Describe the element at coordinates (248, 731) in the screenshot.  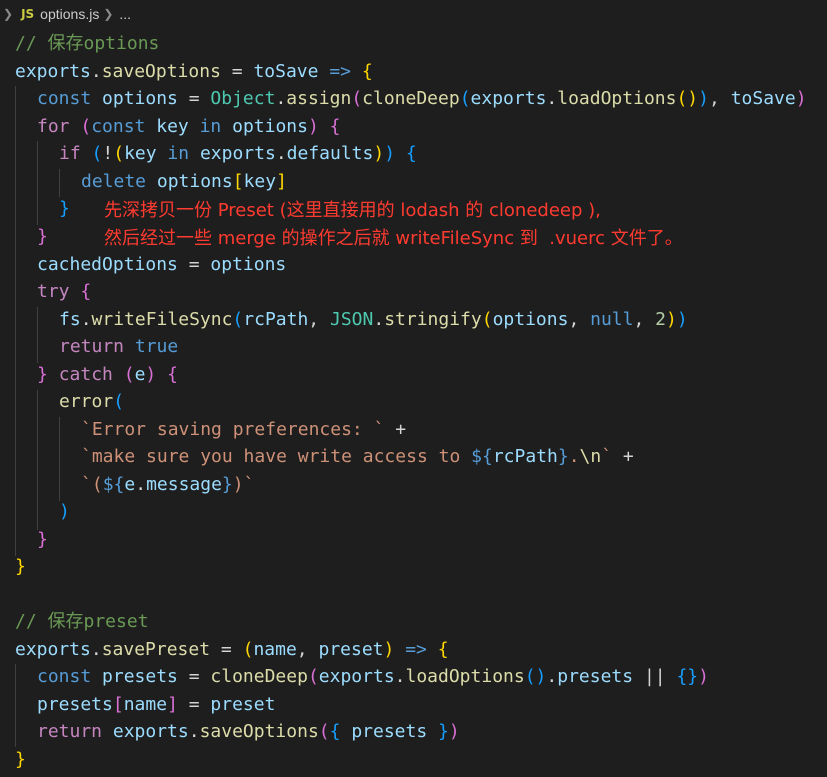
I see `code-line: return exports.saveOptions({ presets })` at that location.